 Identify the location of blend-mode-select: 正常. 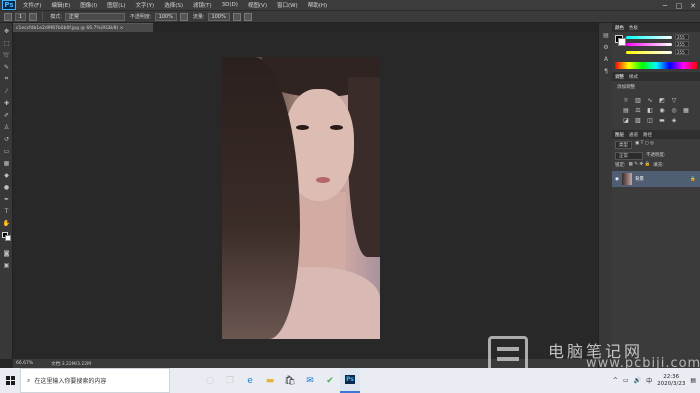
(629, 156).